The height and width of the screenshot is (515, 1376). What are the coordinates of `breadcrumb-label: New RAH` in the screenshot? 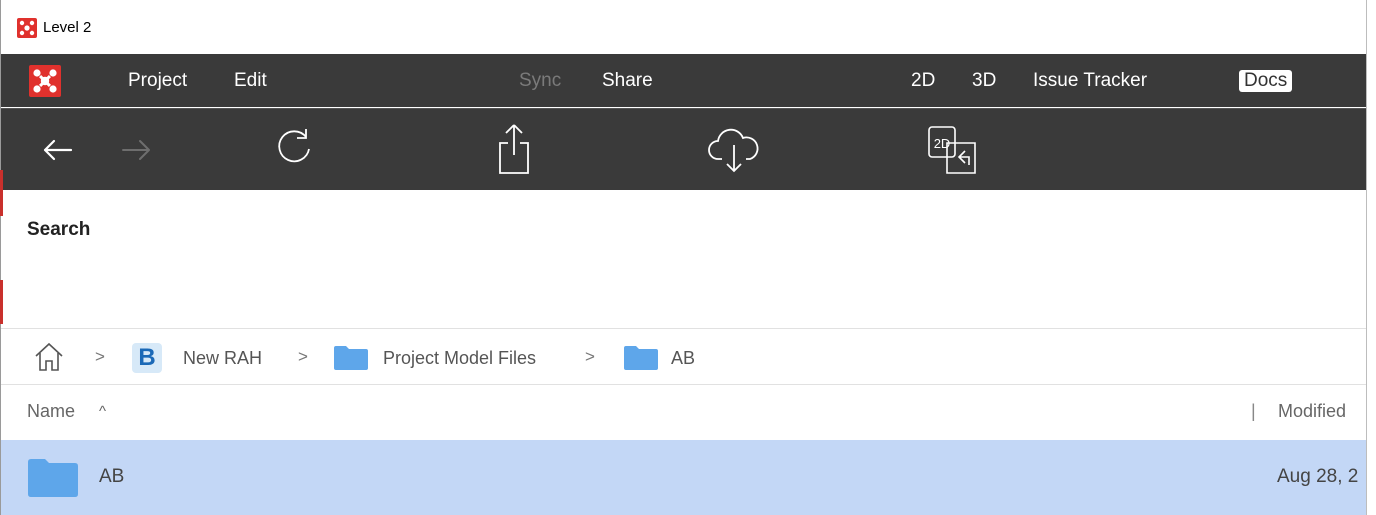 It's located at (223, 357).